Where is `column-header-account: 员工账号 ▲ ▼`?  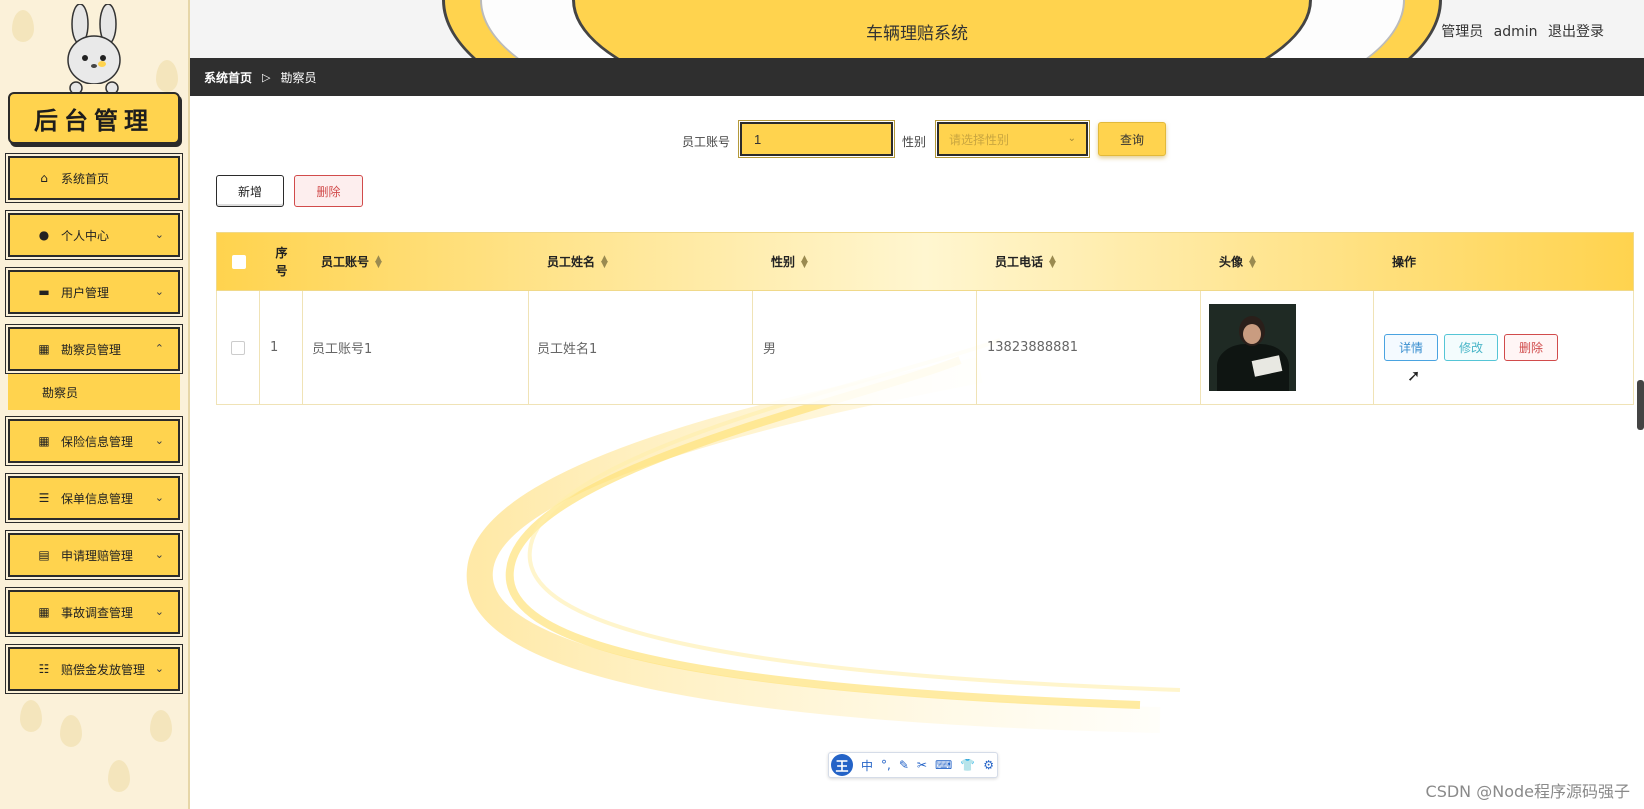 column-header-account: 员工账号 ▲ ▼ is located at coordinates (431, 261).